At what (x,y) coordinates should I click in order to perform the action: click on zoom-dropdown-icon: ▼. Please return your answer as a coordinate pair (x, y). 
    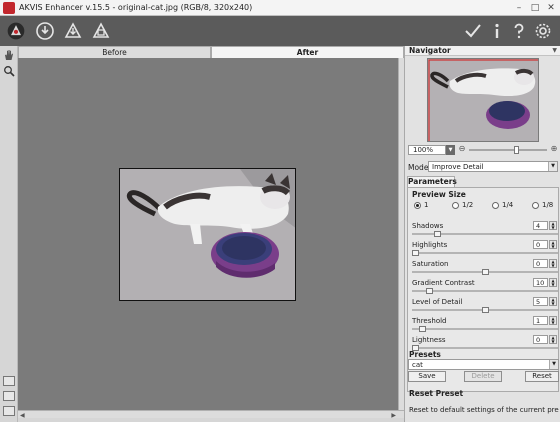
    Looking at the image, I should click on (450, 150).